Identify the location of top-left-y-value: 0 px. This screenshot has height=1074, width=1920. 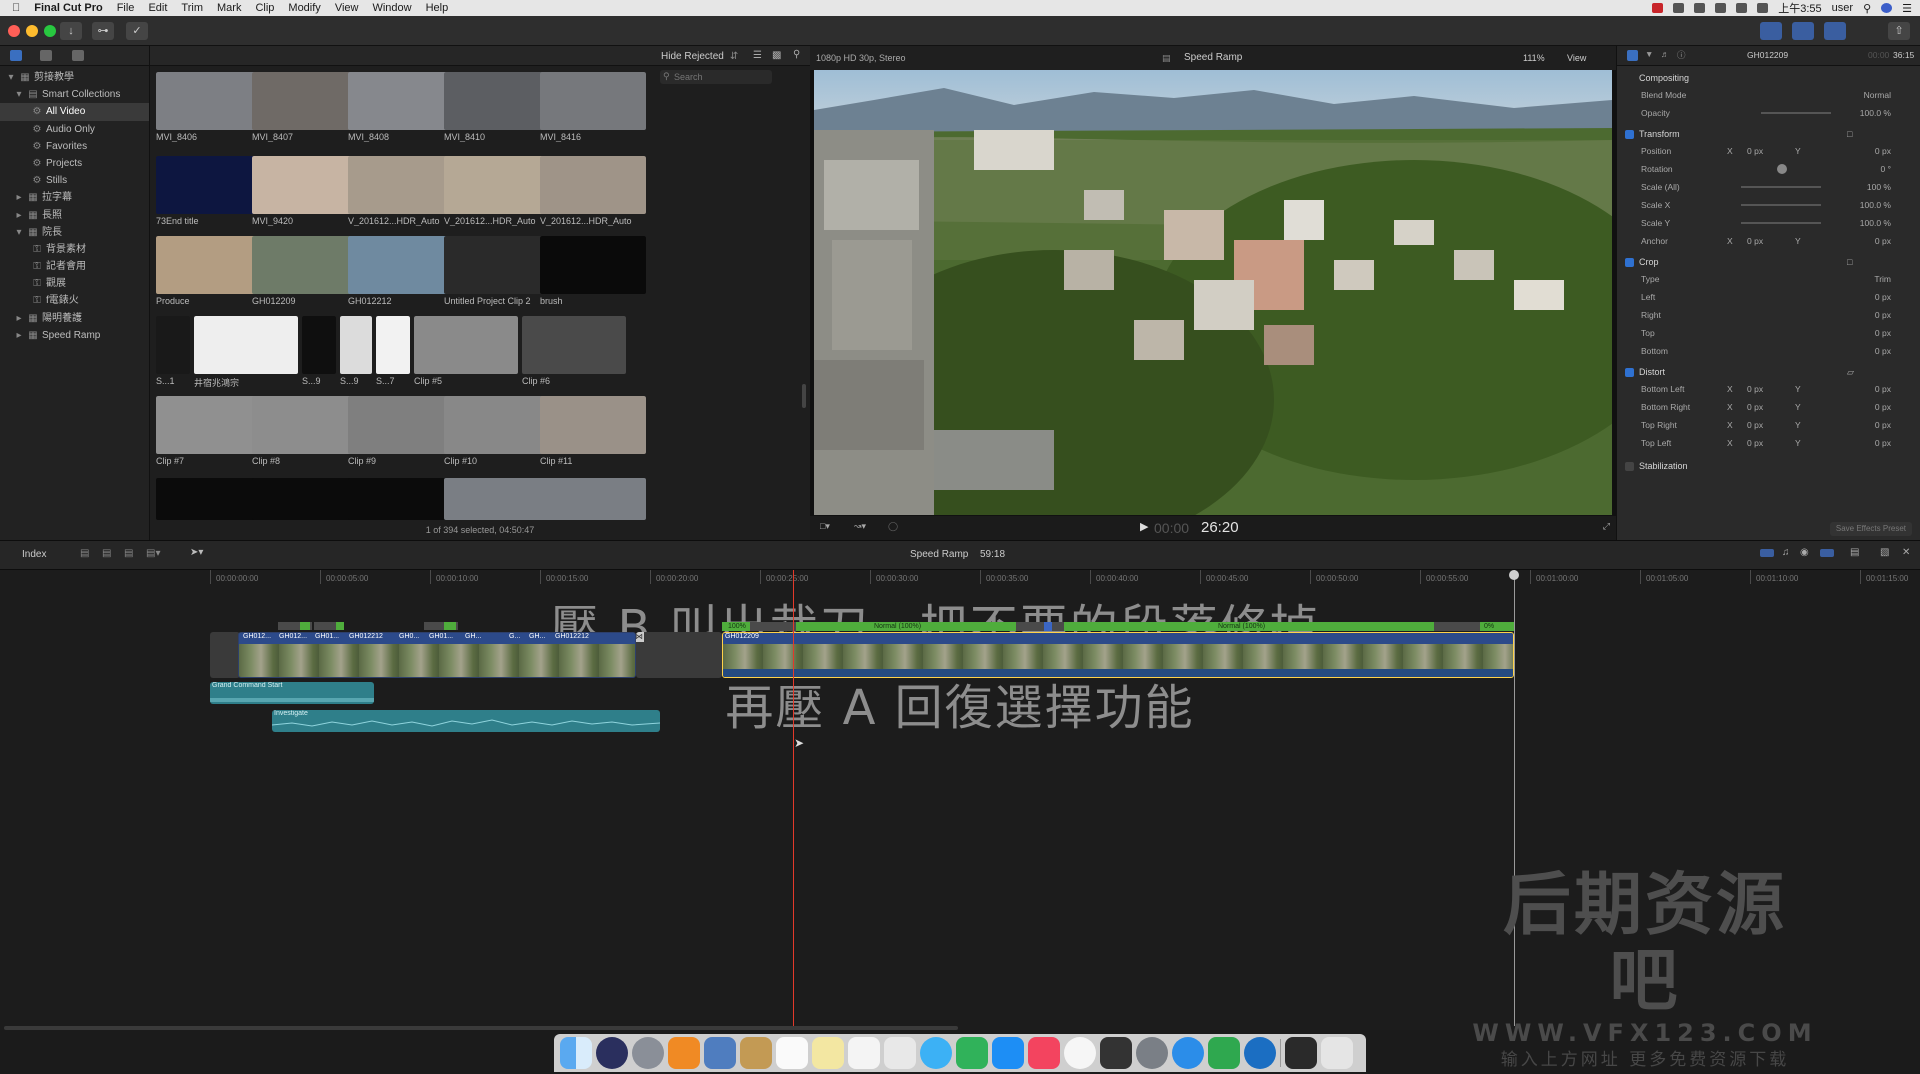
(1883, 443).